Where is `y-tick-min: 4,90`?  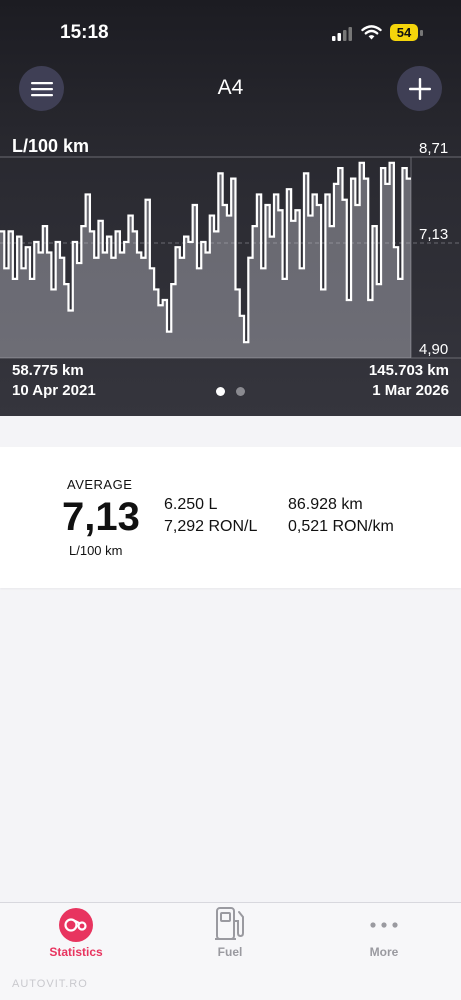 y-tick-min: 4,90 is located at coordinates (433, 349).